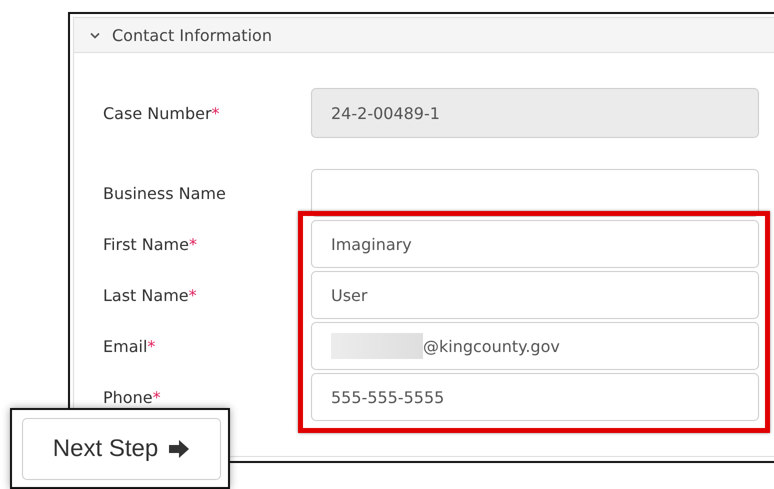 The height and width of the screenshot is (489, 774). Describe the element at coordinates (491, 346) in the screenshot. I see `field-value: @kingcounty.gov` at that location.